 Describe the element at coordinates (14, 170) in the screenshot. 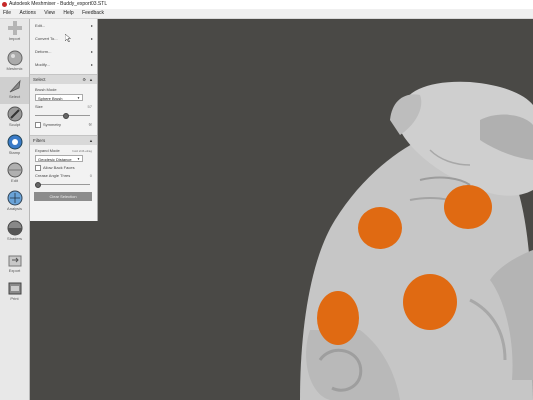

I see `edit-sphere-icon` at that location.